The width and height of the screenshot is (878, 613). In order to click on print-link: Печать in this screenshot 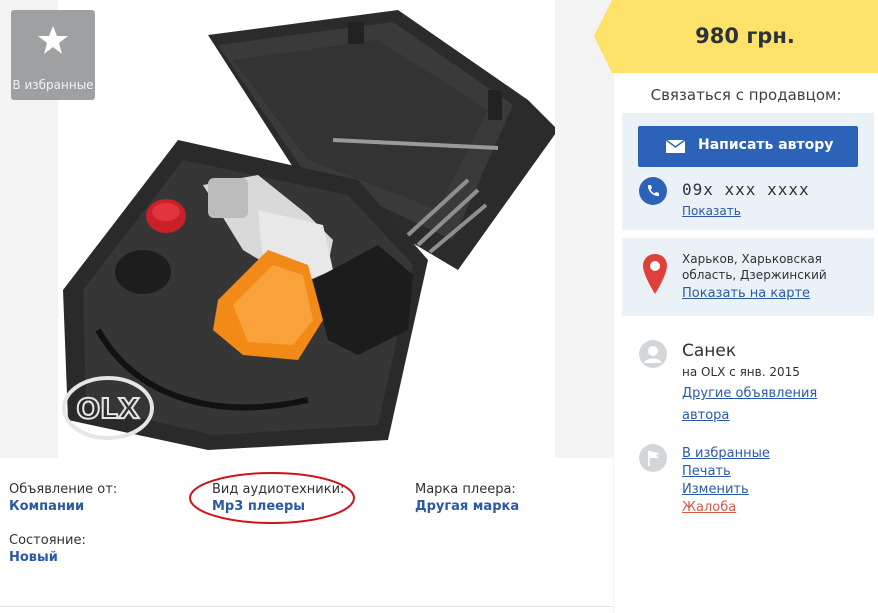, I will do `click(726, 472)`.